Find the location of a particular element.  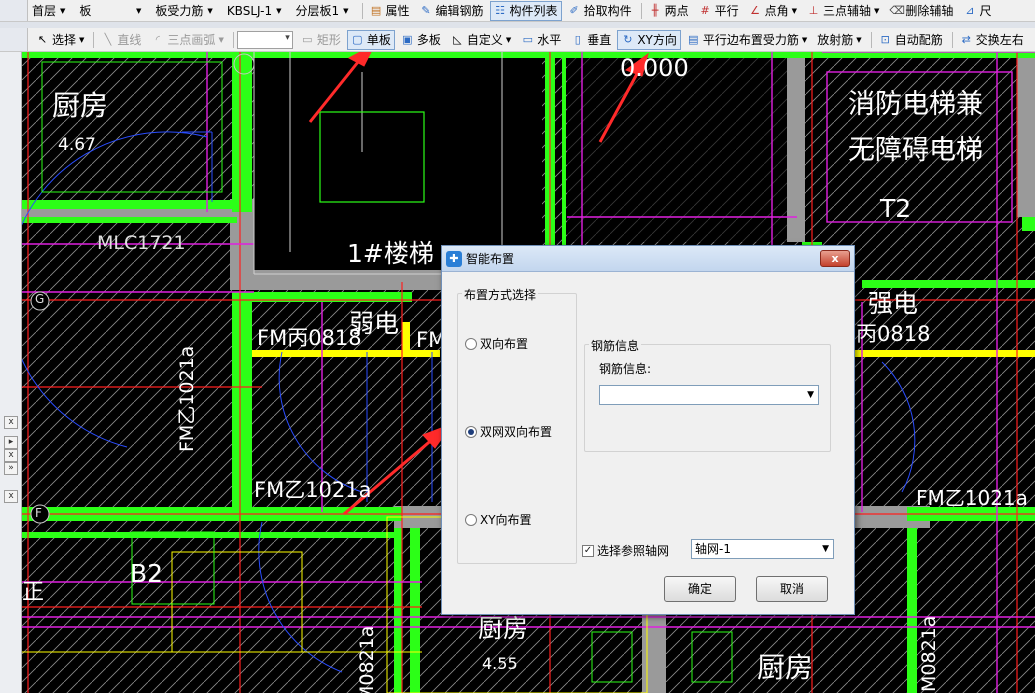

three-point-arc-button: ◜ 三点画弧 ▼ is located at coordinates (187, 40).